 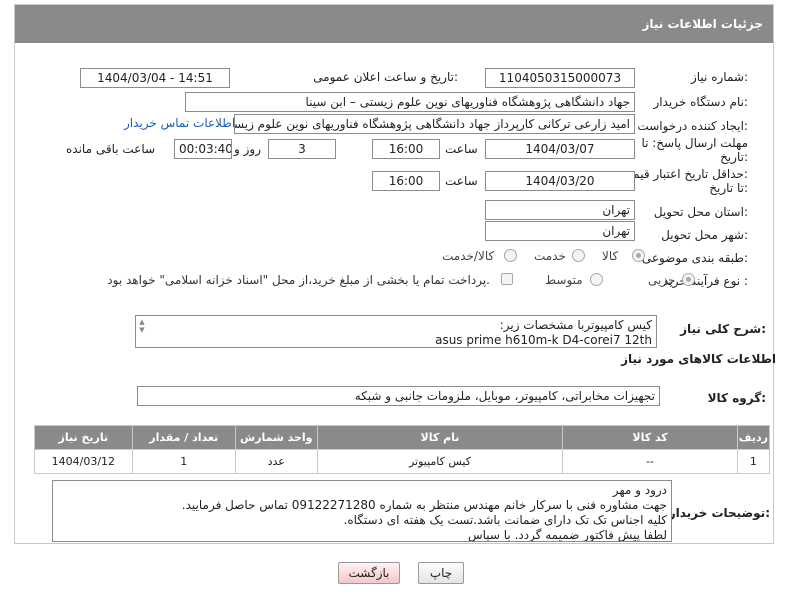 What do you see at coordinates (440, 461) in the screenshot?
I see `cell-goods-name: کیس کامپیوتر` at bounding box center [440, 461].